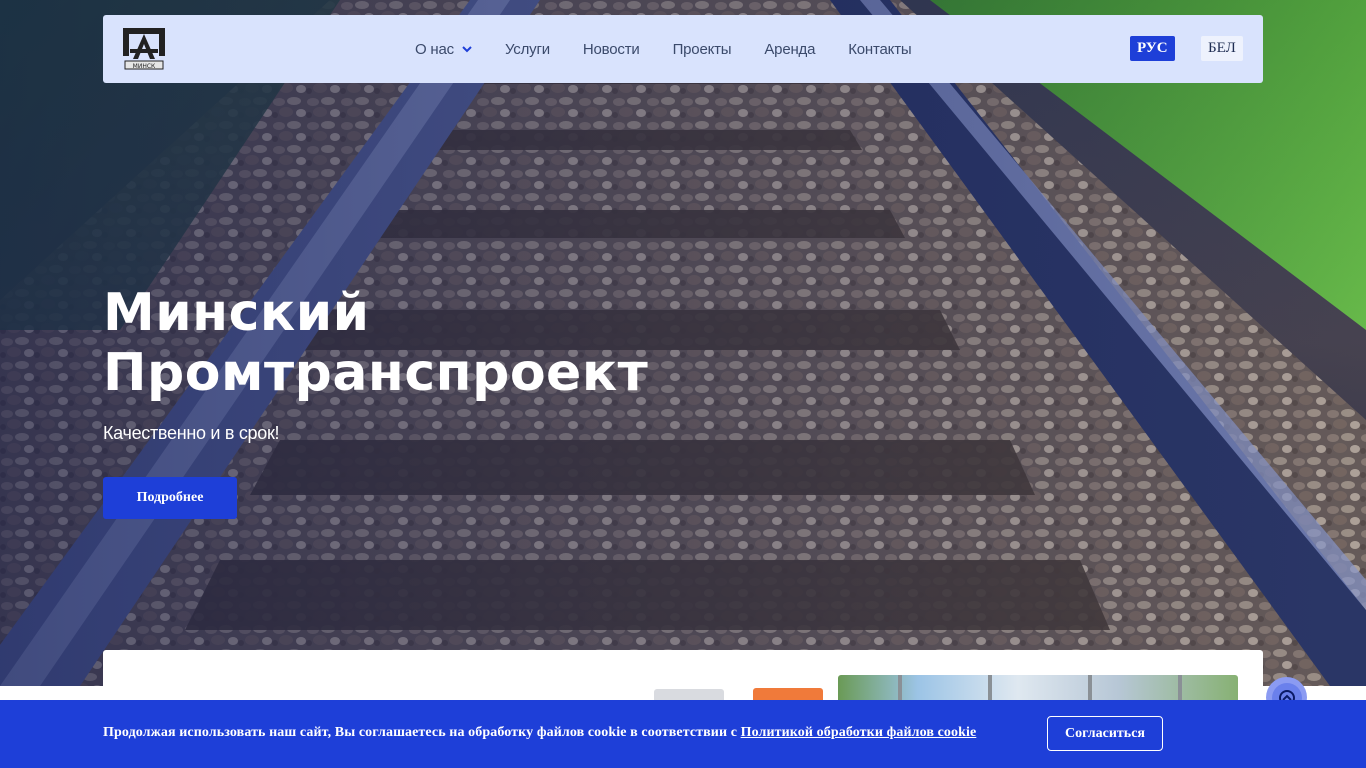 The height and width of the screenshot is (768, 1366). What do you see at coordinates (1105, 733) in the screenshot?
I see `cookie-accept-button: Согласиться` at bounding box center [1105, 733].